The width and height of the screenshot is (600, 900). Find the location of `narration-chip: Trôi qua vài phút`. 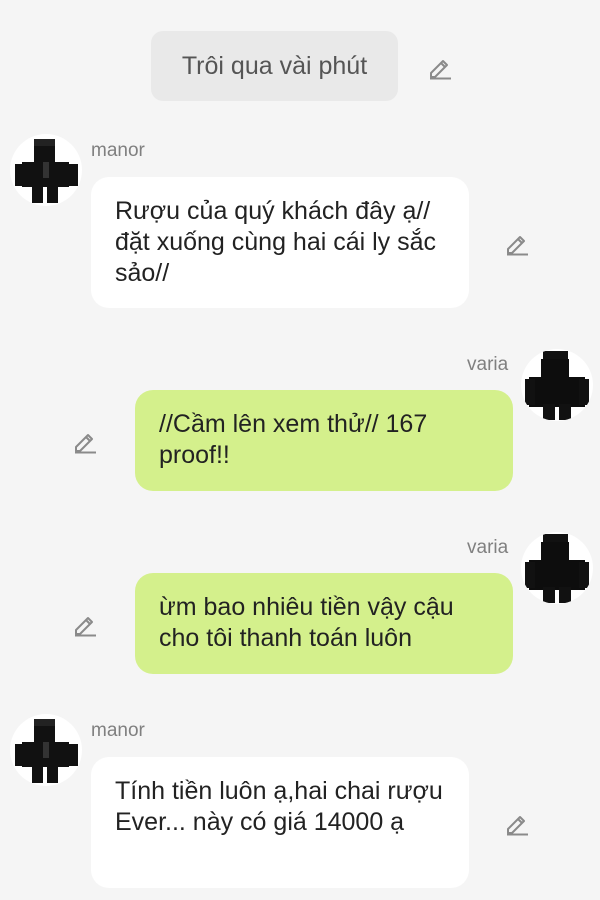

narration-chip: Trôi qua vài phút is located at coordinates (274, 66).